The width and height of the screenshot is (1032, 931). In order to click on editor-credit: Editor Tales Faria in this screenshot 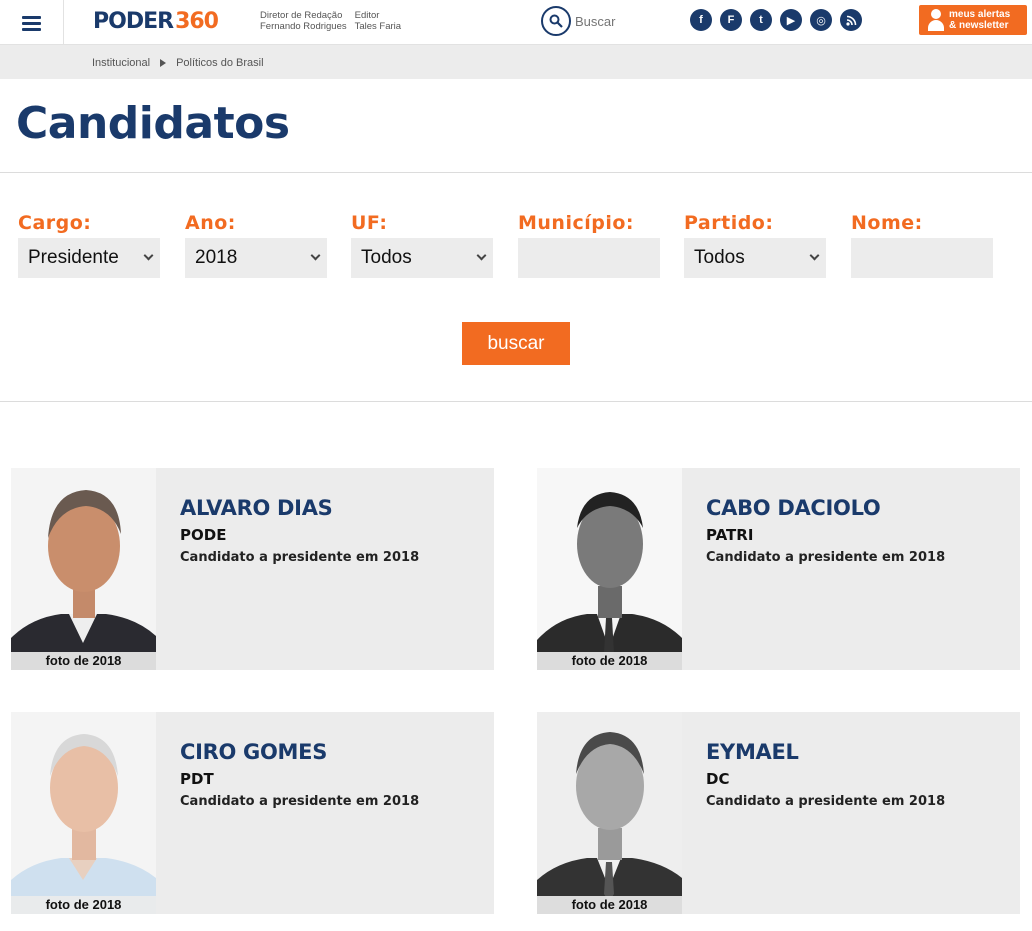, I will do `click(378, 21)`.